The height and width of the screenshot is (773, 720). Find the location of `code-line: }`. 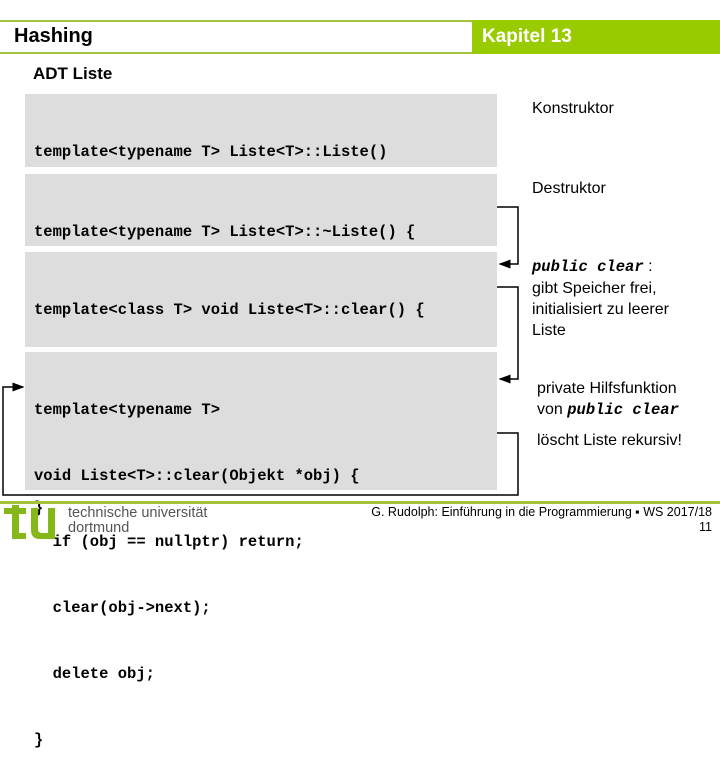

code-line: } is located at coordinates (39, 740).